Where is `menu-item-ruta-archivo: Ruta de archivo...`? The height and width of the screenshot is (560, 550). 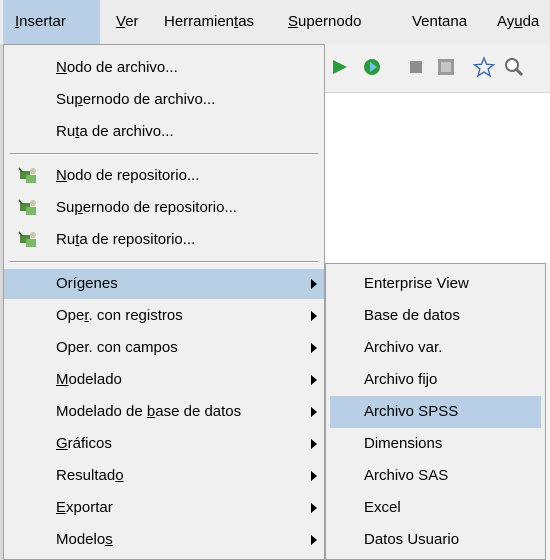 menu-item-ruta-archivo: Ruta de archivo... is located at coordinates (164, 132).